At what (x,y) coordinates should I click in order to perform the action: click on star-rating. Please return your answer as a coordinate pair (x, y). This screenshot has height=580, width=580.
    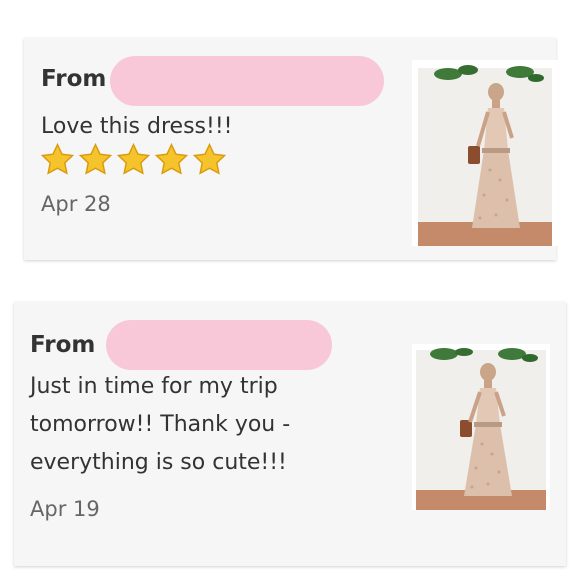
    Looking at the image, I should click on (133, 159).